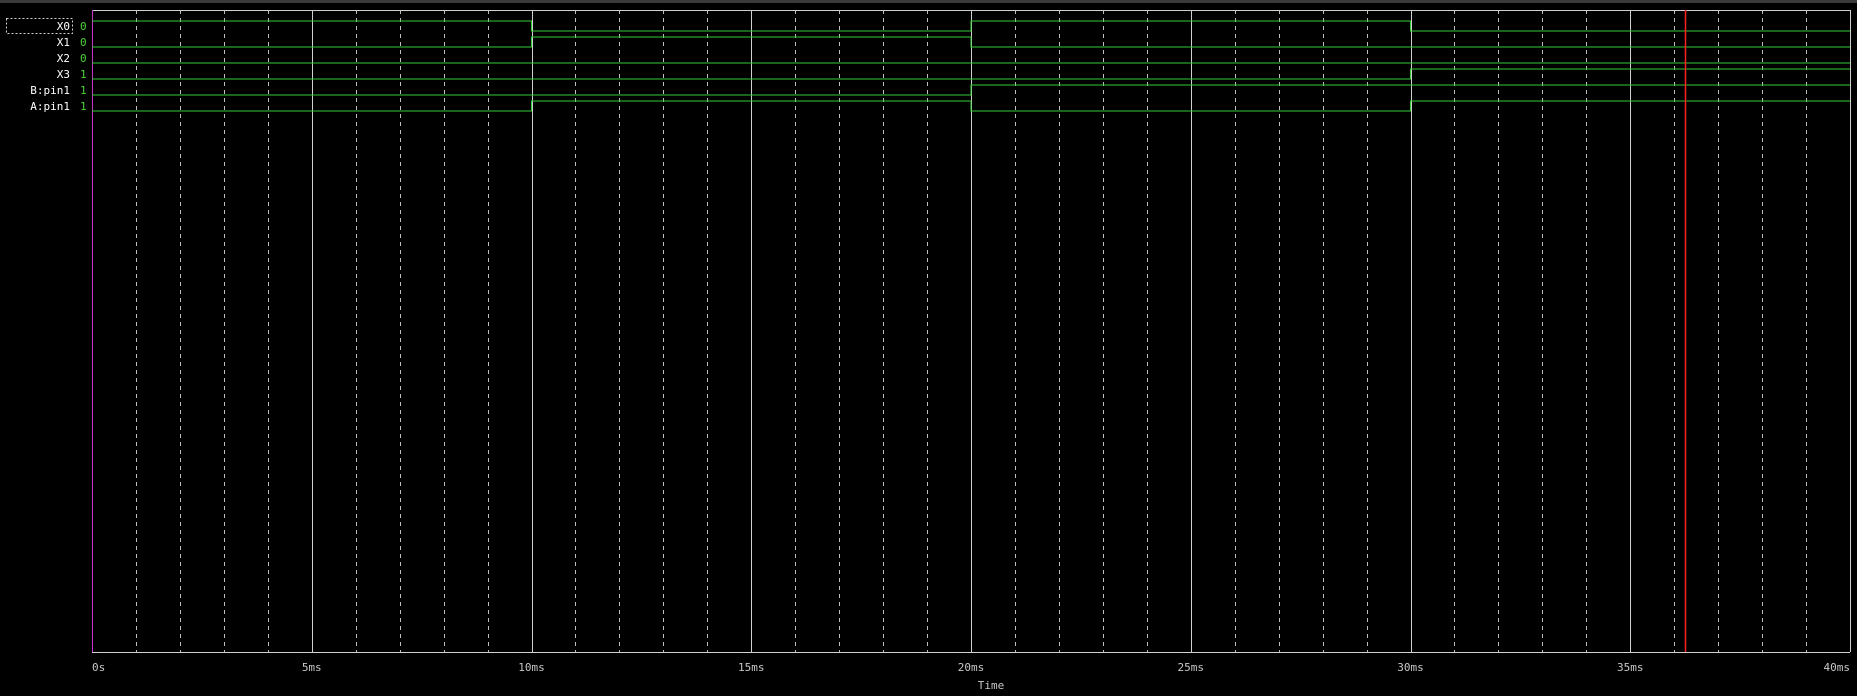 Image resolution: width=1857 pixels, height=696 pixels. Describe the element at coordinates (50, 106) in the screenshot. I see `signal-name-a-pin1: A:pin1` at that location.